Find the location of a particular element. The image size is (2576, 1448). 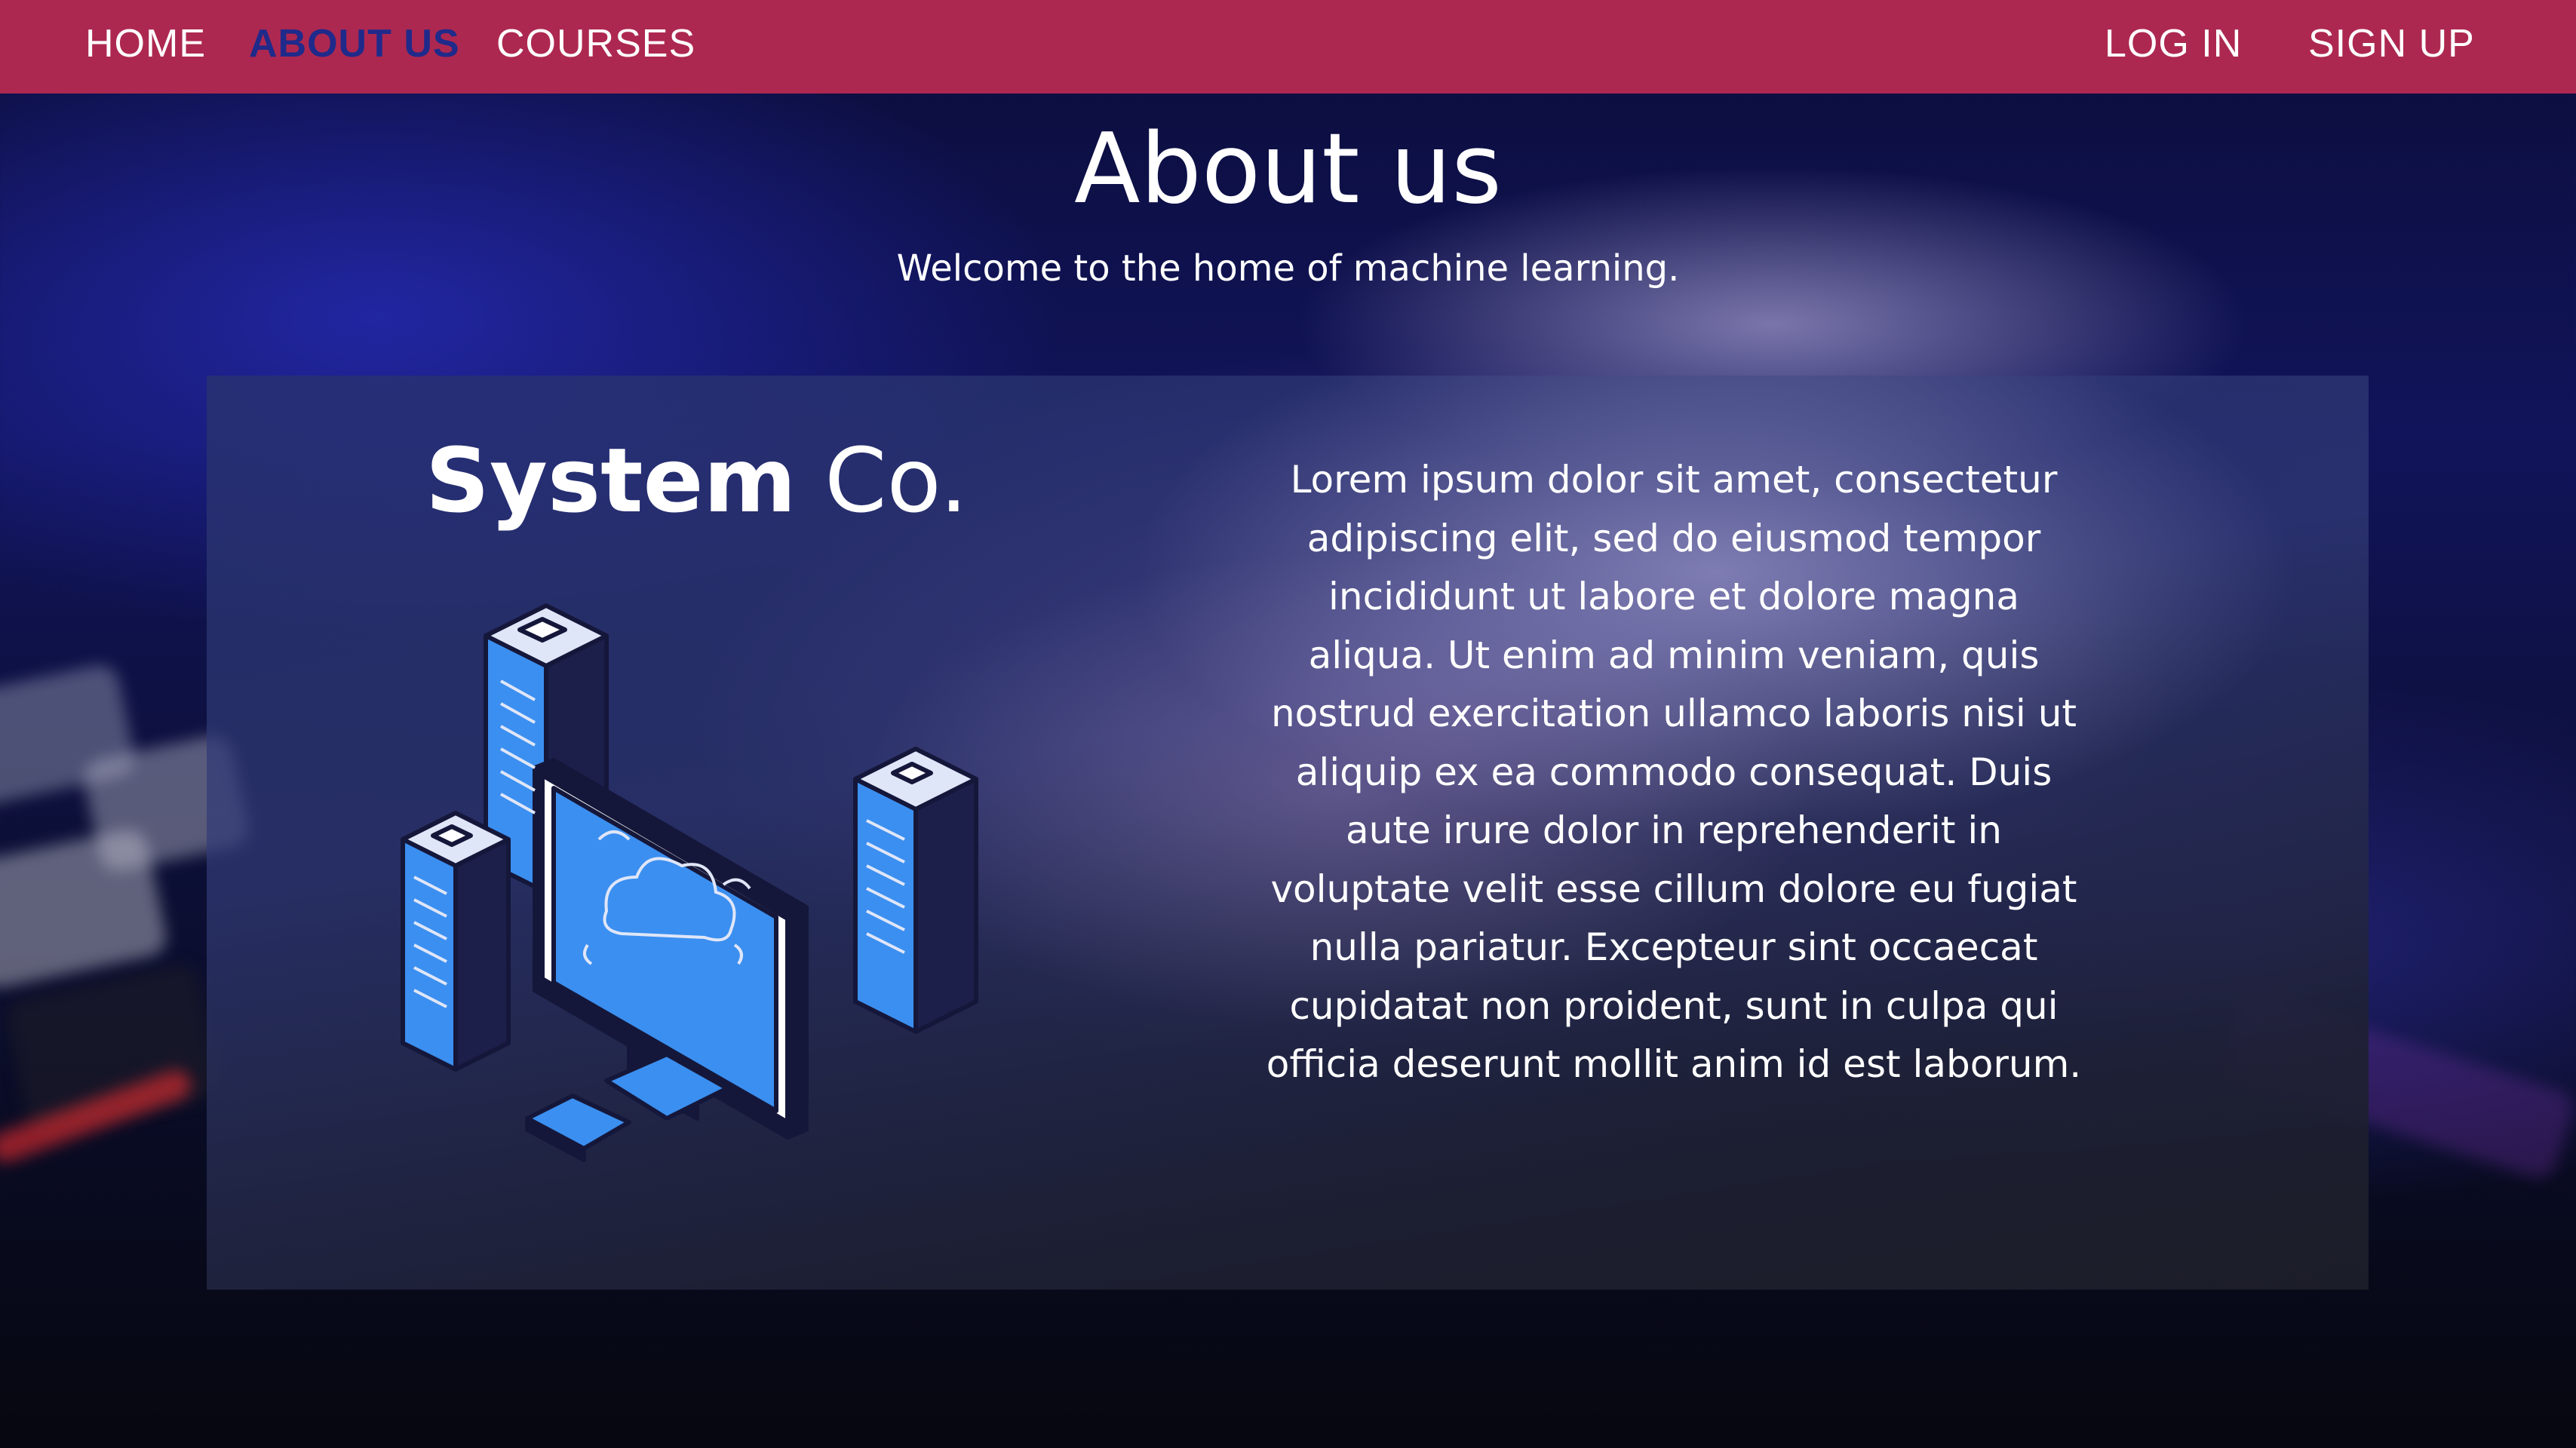

top-navbar: HOME ABOUT US COURSES LOG IN SIGN UP is located at coordinates (1288, 47).